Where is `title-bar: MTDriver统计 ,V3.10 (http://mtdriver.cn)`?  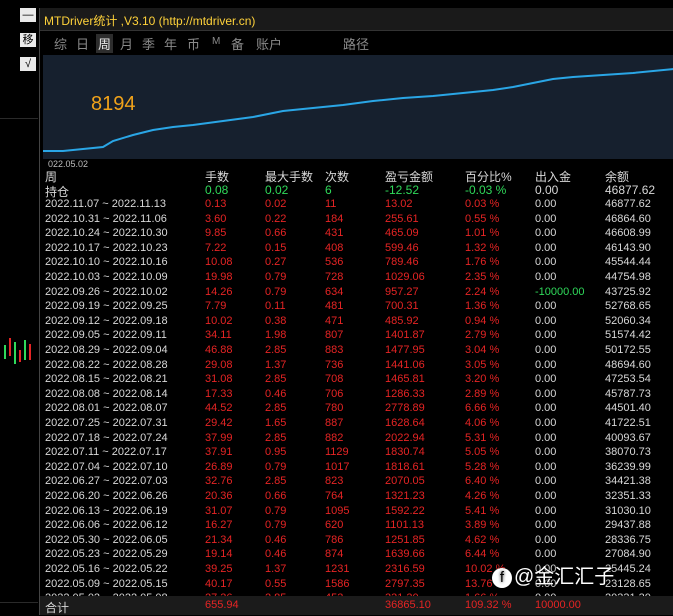
title-bar: MTDriver统计 ,V3.10 (http://mtdriver.cn) is located at coordinates (356, 19).